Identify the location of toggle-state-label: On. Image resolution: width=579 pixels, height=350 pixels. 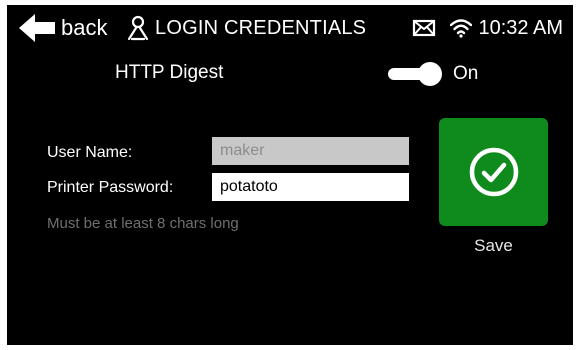
(466, 73).